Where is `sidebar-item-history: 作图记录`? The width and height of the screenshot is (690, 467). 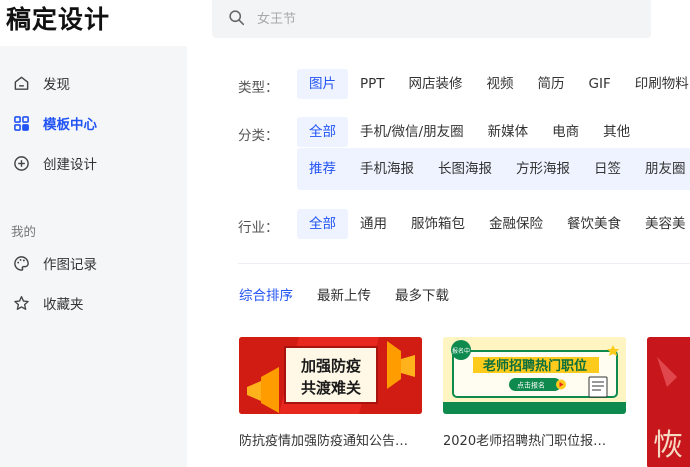
sidebar-item-history: 作图记录 is located at coordinates (93, 263).